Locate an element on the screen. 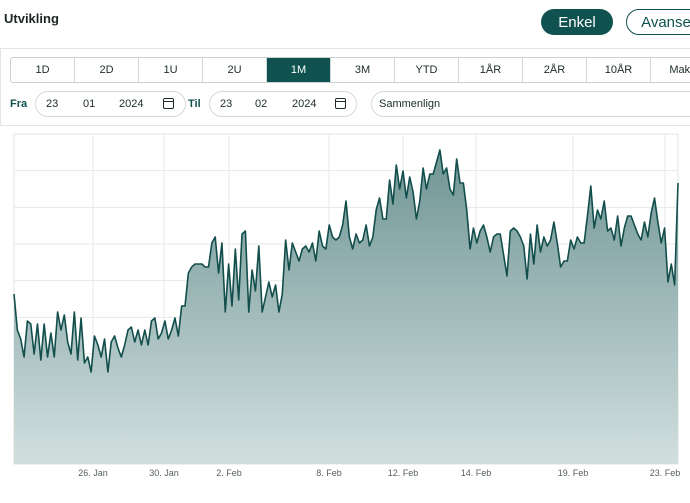 The image size is (690, 503). to-day-field: 23 is located at coordinates (226, 104).